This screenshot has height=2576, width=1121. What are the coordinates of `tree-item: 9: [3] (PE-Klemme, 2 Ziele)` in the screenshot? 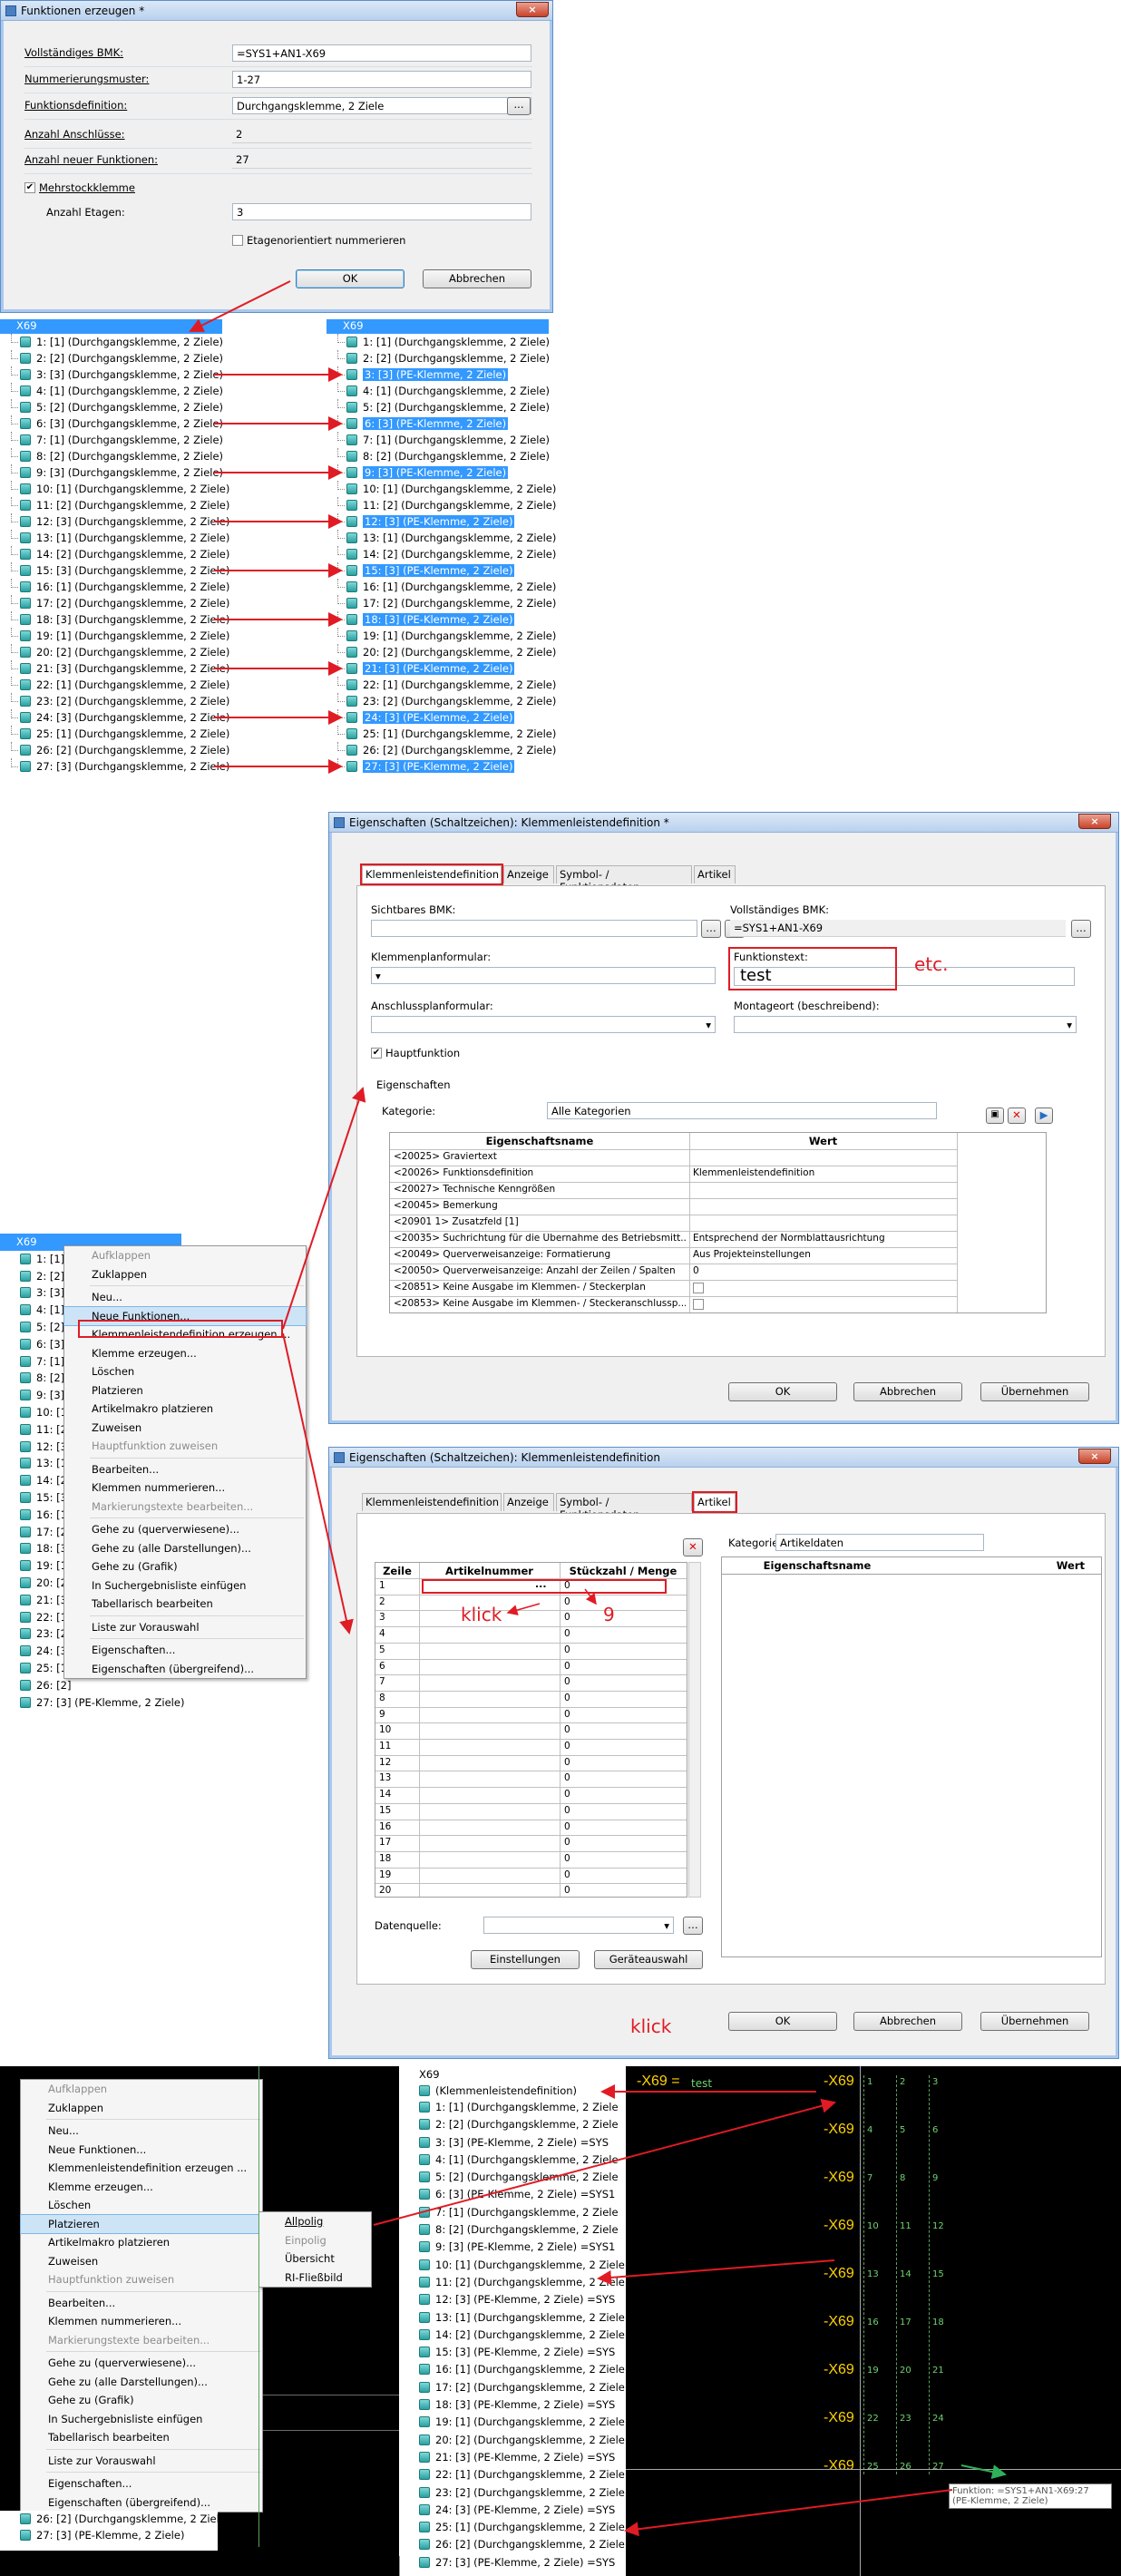 It's located at (438, 472).